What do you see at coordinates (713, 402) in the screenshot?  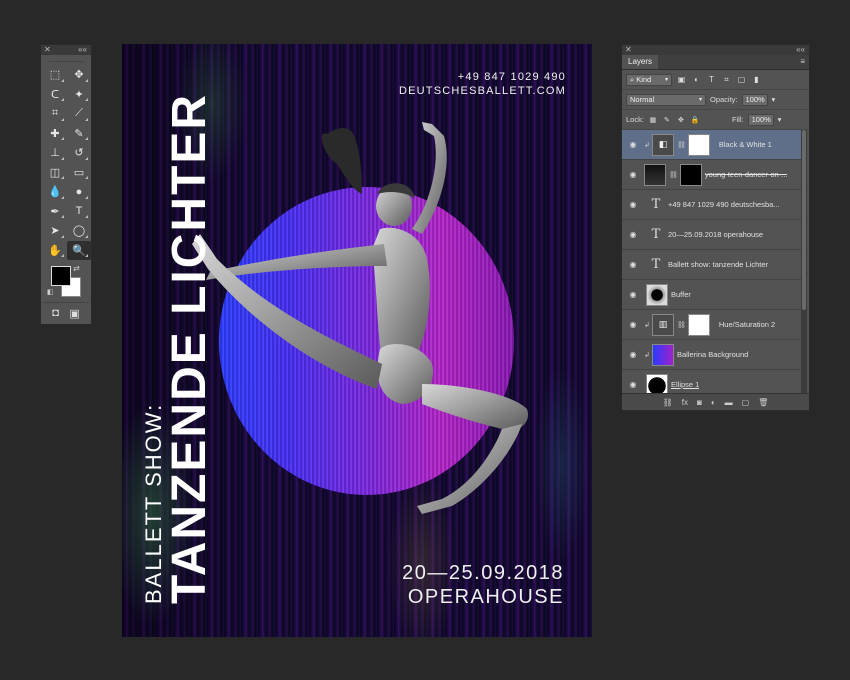 I see `adjustment-layer-icon: ◐` at bounding box center [713, 402].